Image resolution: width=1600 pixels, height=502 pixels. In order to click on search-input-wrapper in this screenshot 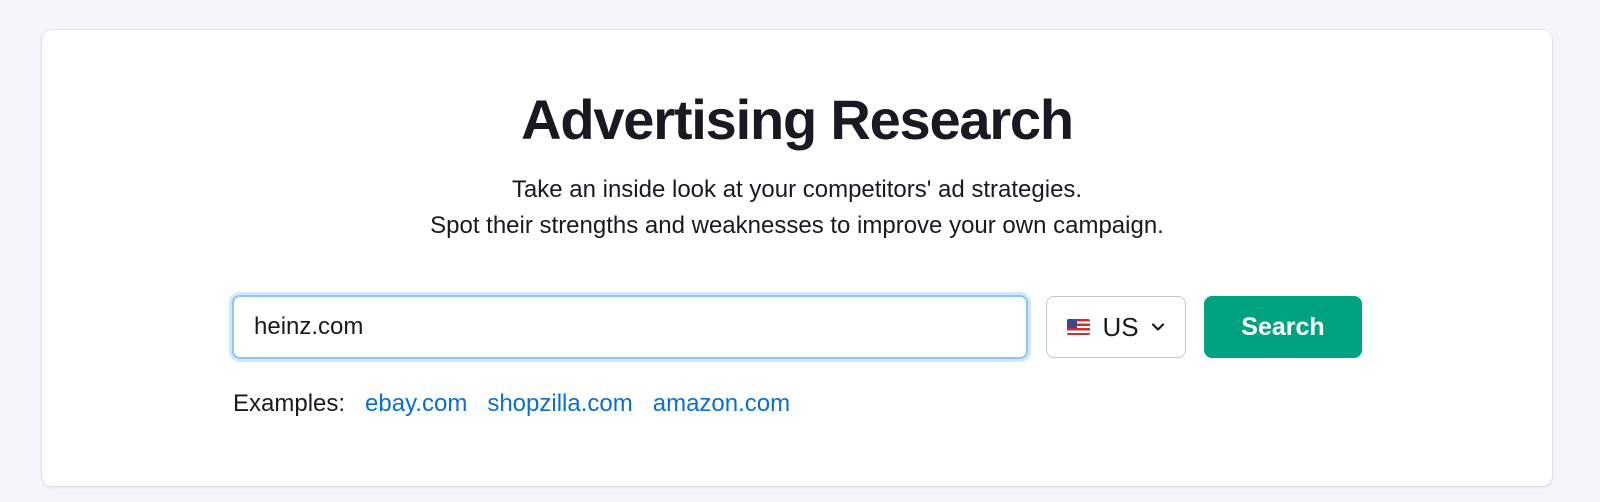, I will do `click(630, 327)`.